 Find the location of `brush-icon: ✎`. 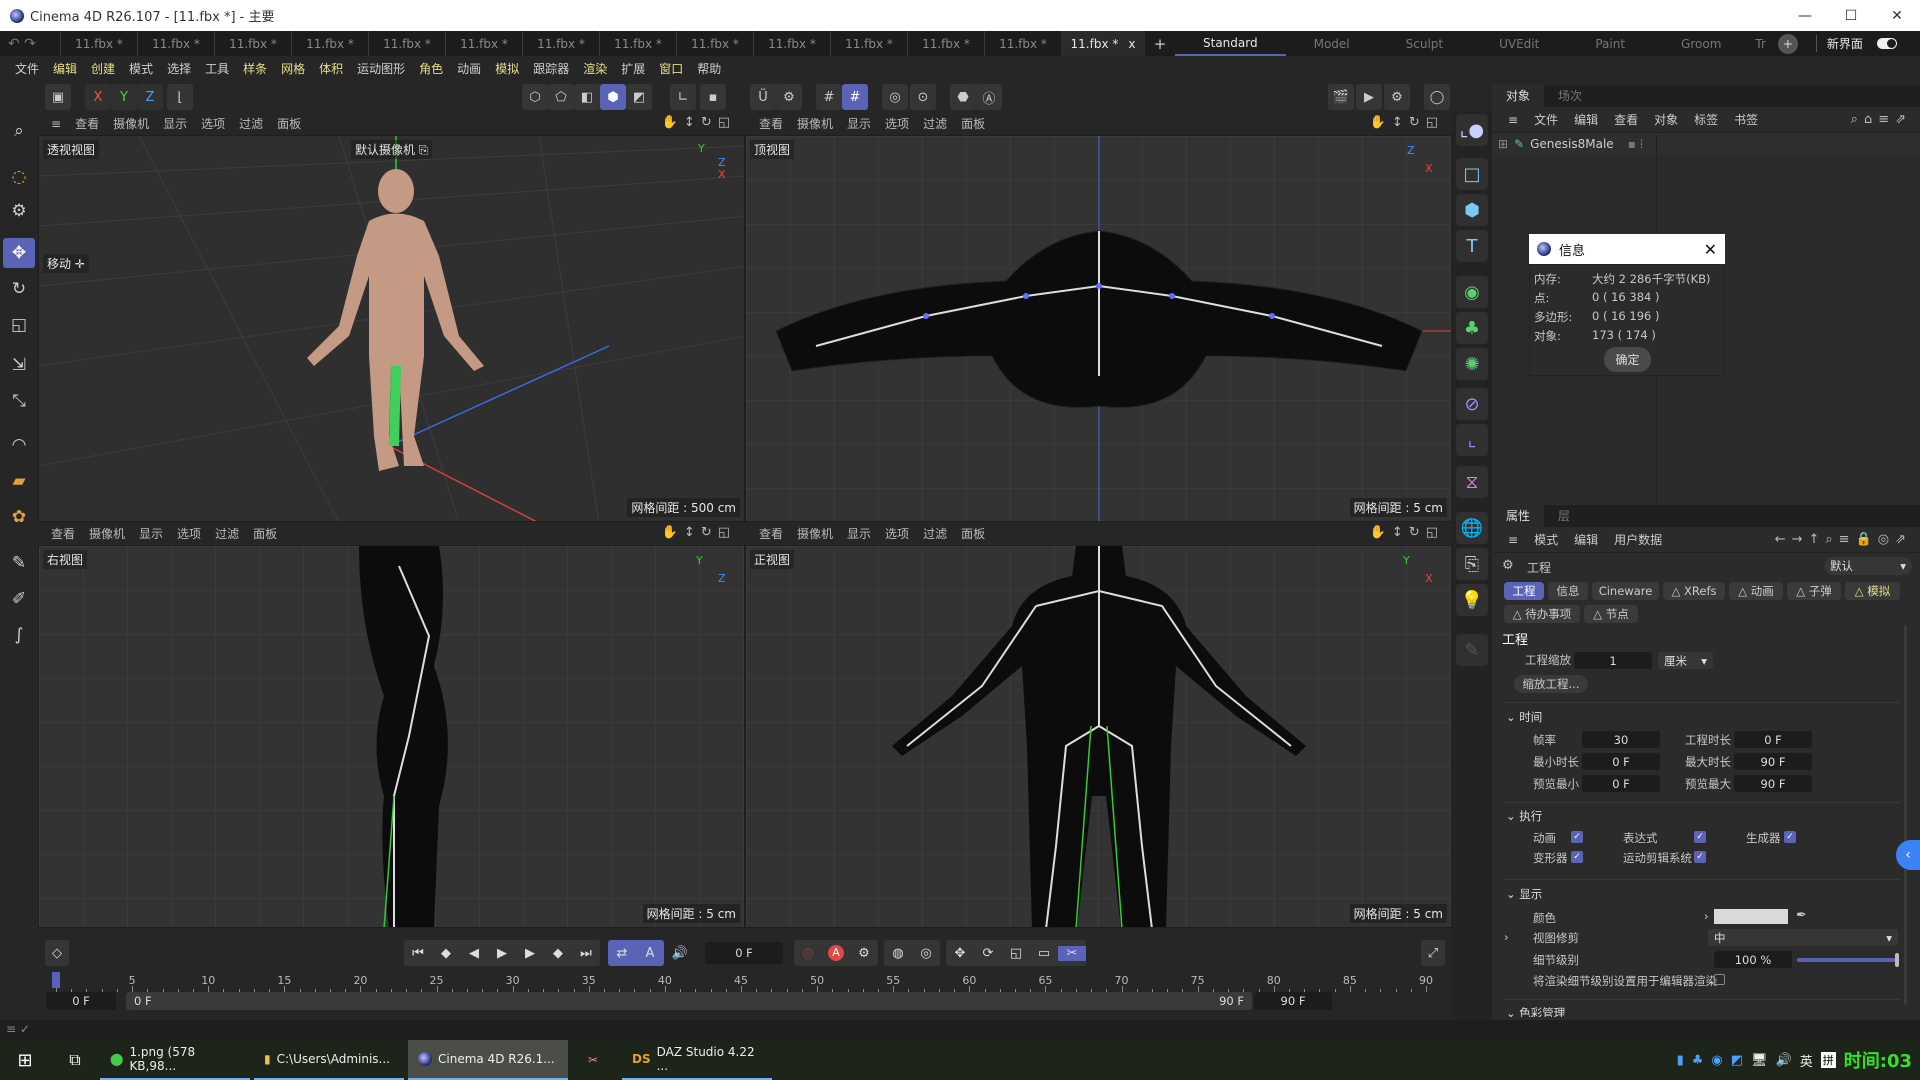

brush-icon: ✎ is located at coordinates (19, 563).